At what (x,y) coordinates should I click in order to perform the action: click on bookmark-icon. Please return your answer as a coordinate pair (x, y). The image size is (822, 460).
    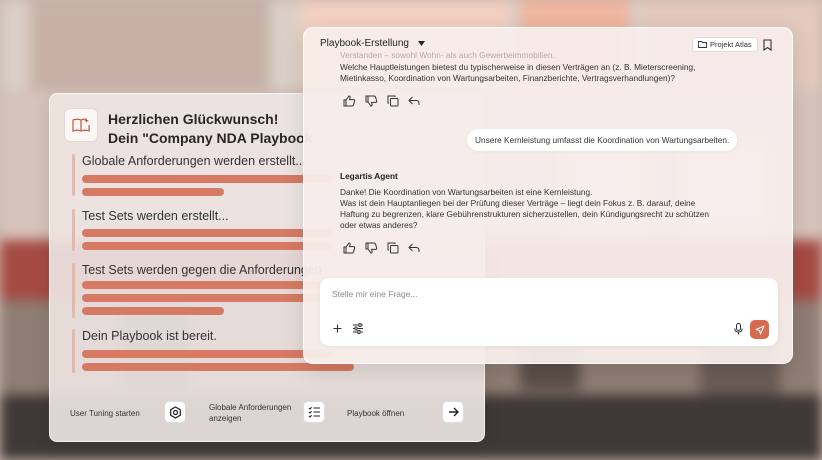
    Looking at the image, I should click on (767, 45).